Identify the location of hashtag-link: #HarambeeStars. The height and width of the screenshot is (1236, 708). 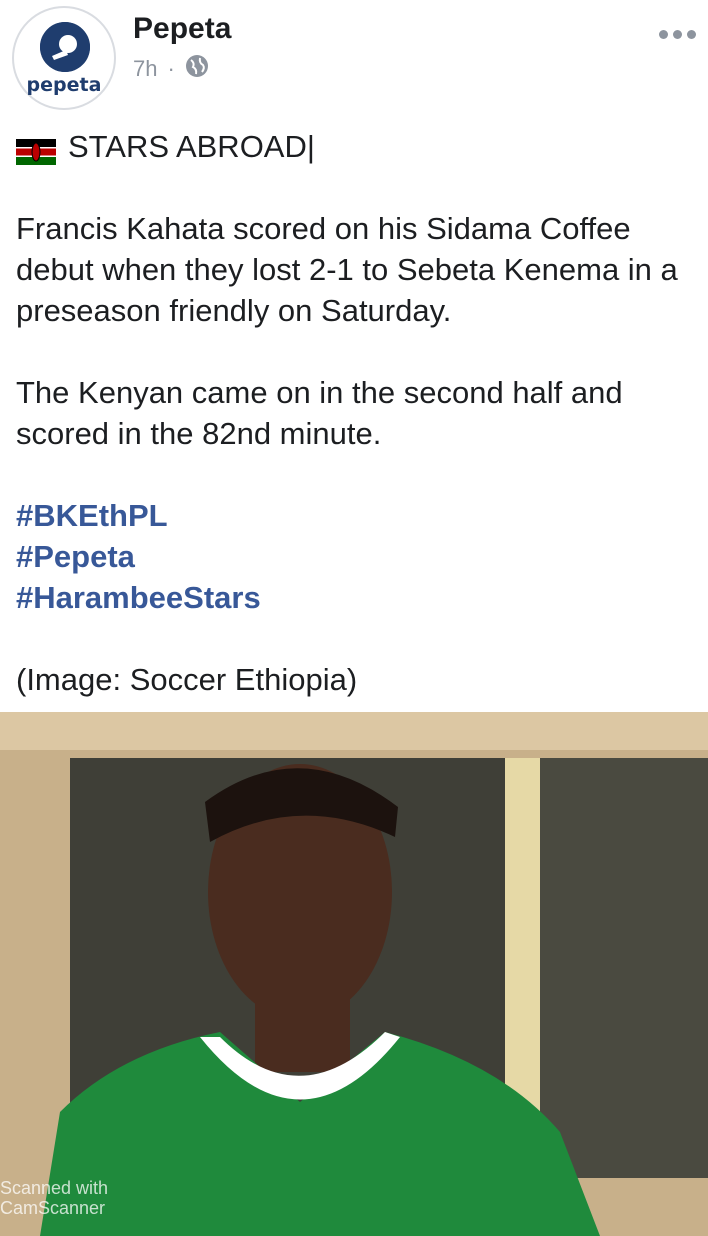
(356, 597).